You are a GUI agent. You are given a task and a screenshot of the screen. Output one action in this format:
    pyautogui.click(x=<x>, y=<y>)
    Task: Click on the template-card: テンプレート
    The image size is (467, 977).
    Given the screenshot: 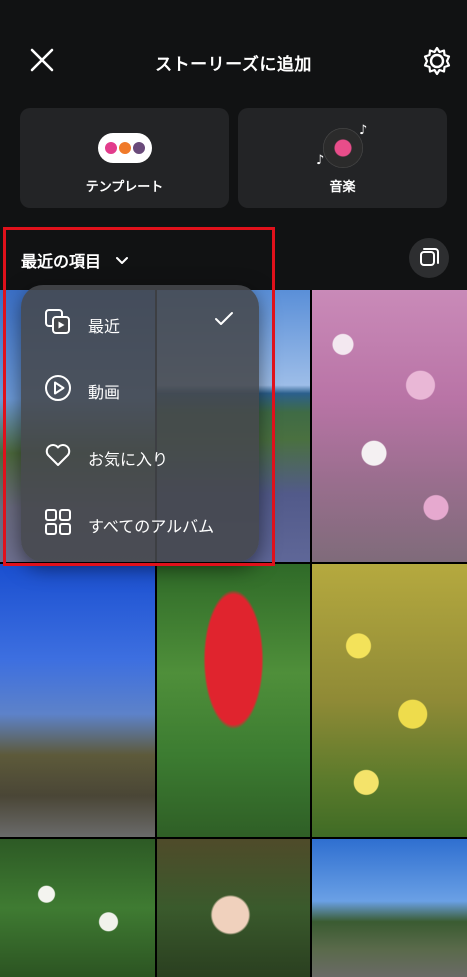 What is the action you would take?
    pyautogui.click(x=124, y=158)
    